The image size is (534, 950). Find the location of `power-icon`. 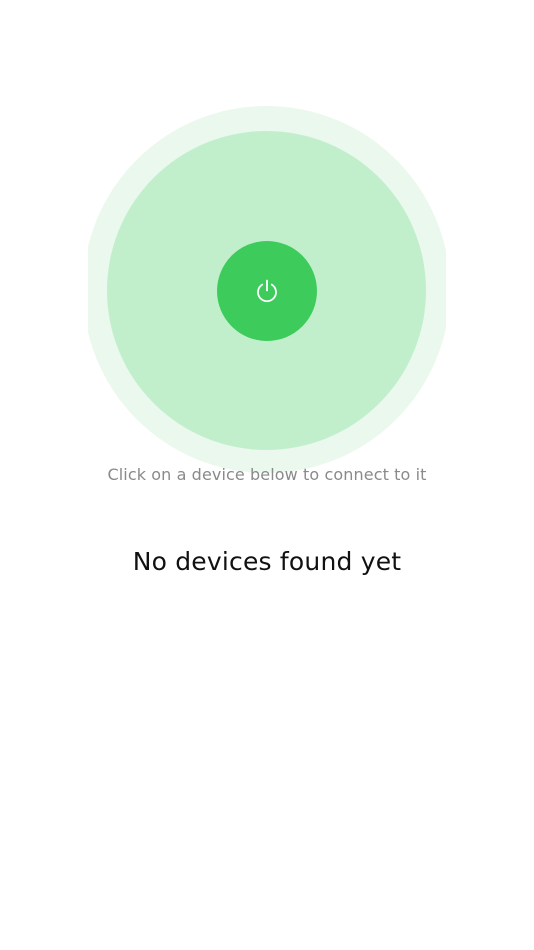

power-icon is located at coordinates (267, 291).